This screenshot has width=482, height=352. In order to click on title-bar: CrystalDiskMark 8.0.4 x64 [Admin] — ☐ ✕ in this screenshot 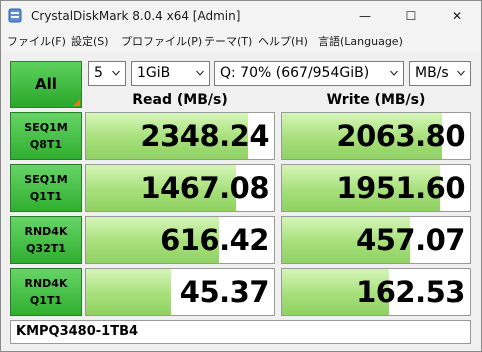, I will do `click(241, 16)`.